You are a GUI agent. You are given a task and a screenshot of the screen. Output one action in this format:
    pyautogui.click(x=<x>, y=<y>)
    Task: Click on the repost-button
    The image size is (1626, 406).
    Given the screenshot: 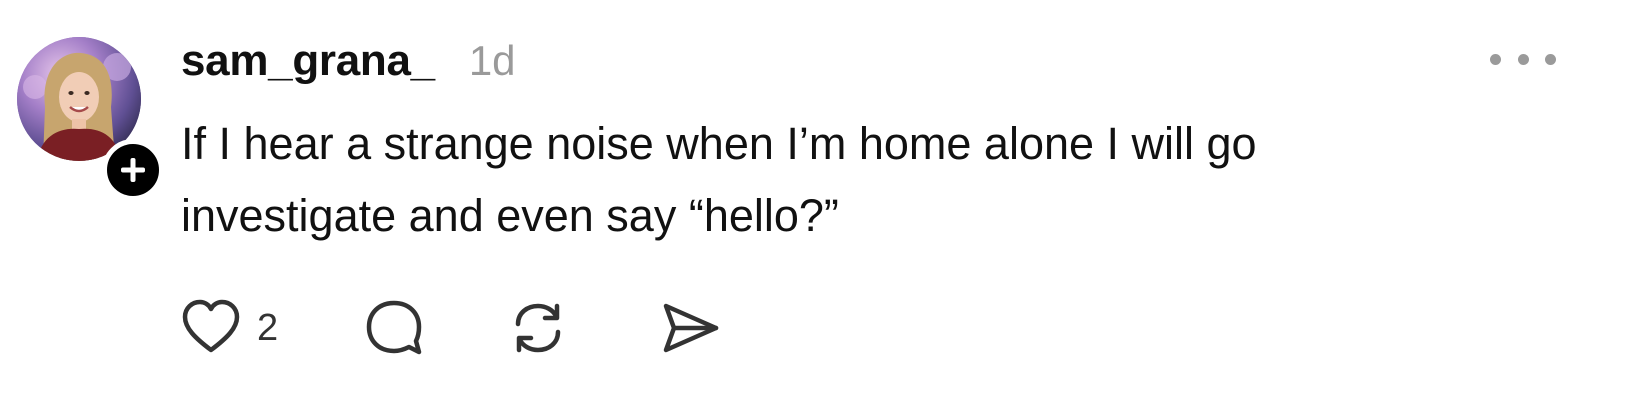 What is the action you would take?
    pyautogui.click(x=538, y=328)
    